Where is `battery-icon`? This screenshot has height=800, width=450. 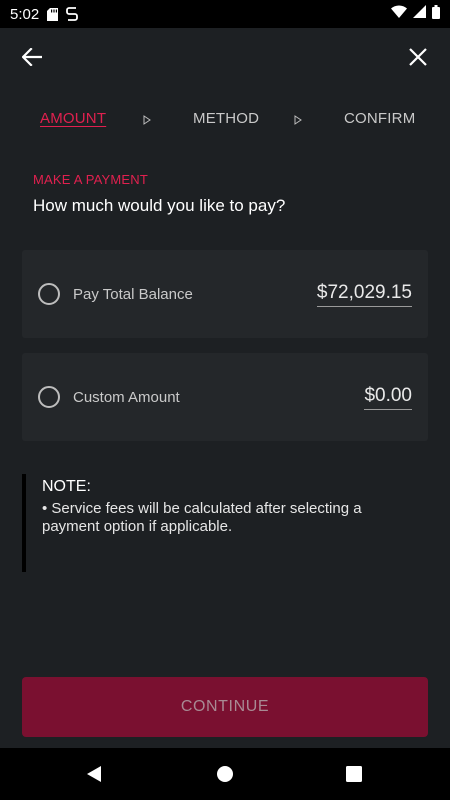
battery-icon is located at coordinates (436, 14).